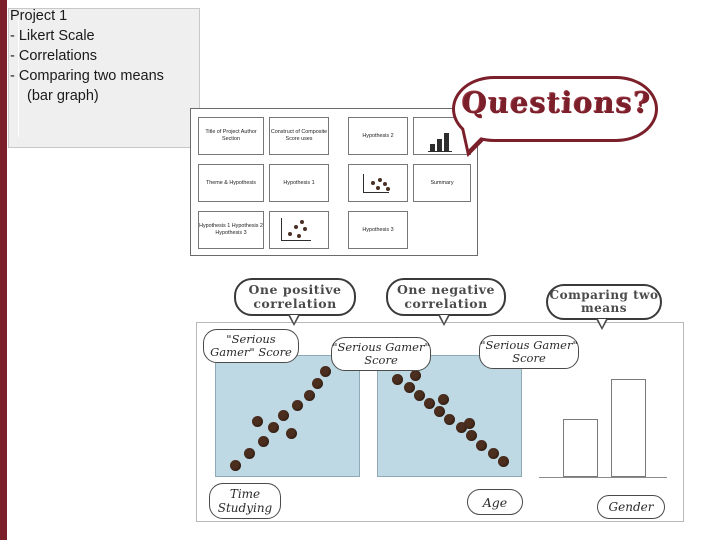 This screenshot has width=720, height=540. I want to click on callout-tail-fill, so click(475, 138).